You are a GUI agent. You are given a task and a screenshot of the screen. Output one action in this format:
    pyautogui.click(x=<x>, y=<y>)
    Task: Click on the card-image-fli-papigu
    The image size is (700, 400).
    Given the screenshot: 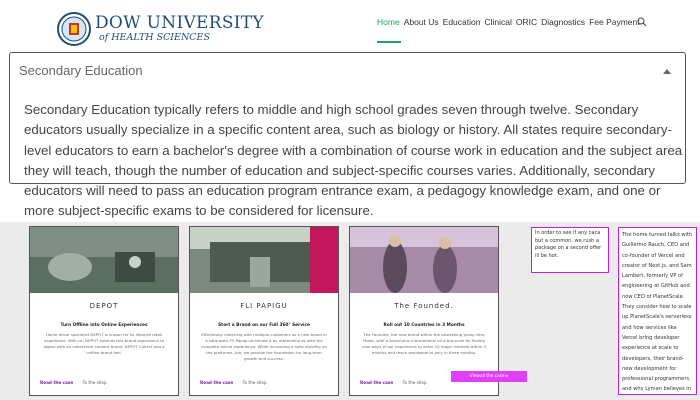 What is the action you would take?
    pyautogui.click(x=264, y=260)
    